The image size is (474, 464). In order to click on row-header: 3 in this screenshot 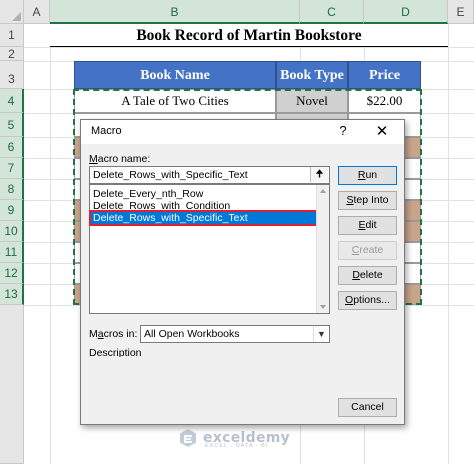, I will do `click(12, 75)`.